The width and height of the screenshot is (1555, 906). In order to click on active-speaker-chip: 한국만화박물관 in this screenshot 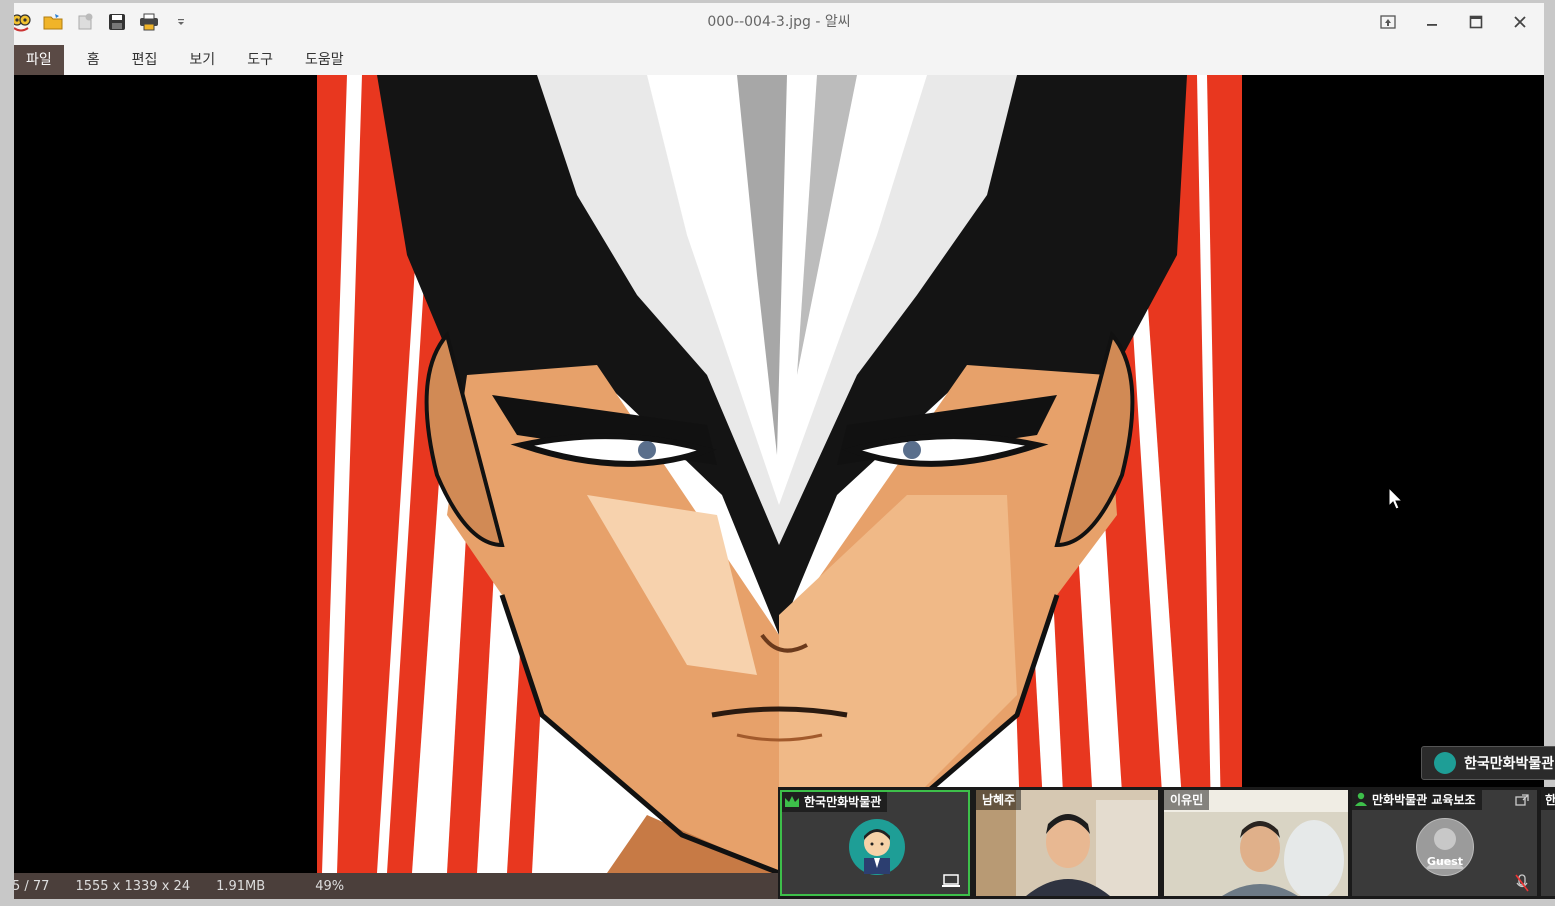, I will do `click(1488, 763)`.